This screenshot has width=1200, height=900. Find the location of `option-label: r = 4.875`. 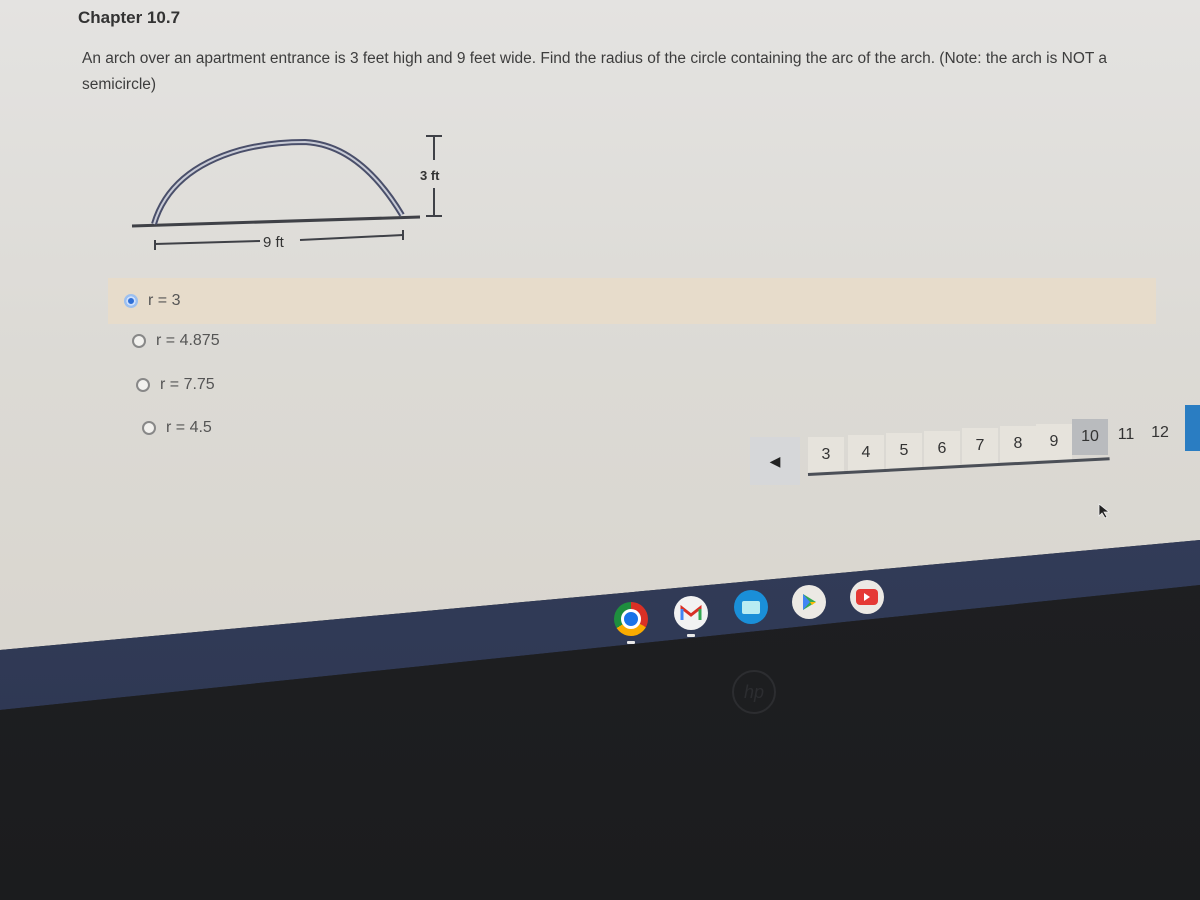

option-label: r = 4.875 is located at coordinates (188, 340).